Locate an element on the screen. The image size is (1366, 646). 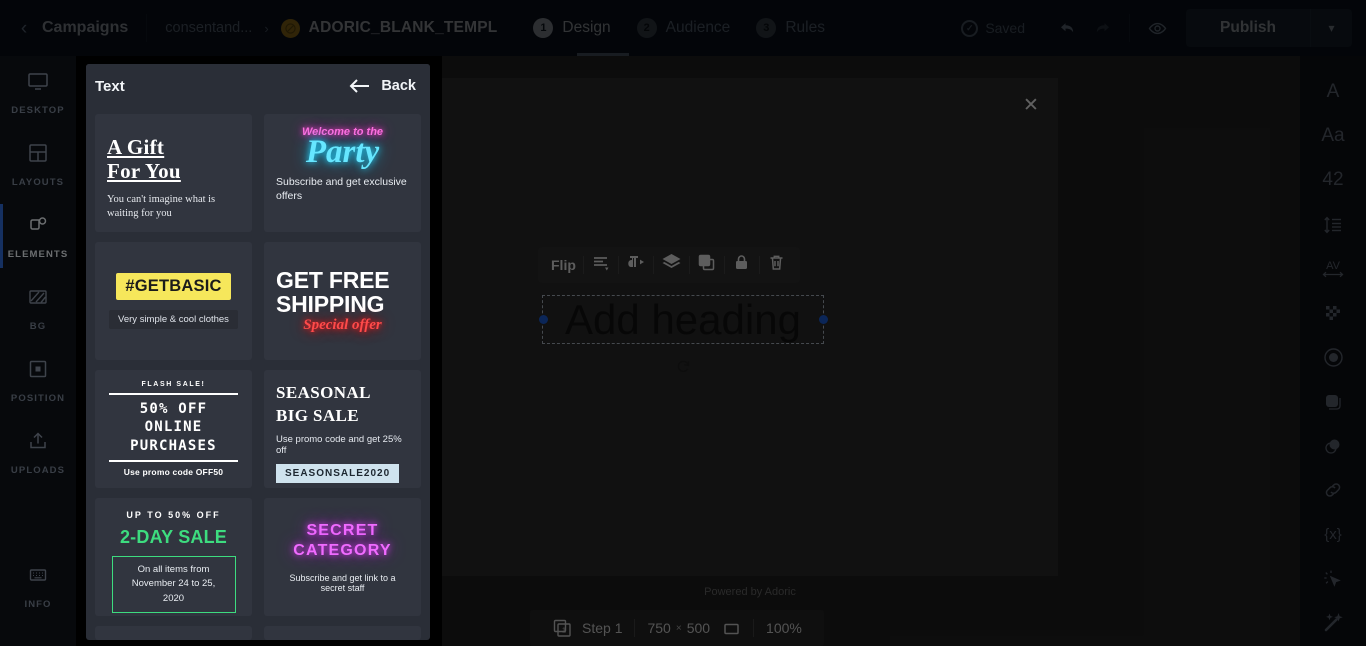
element-toolbar: Flip is located at coordinates (669, 265).